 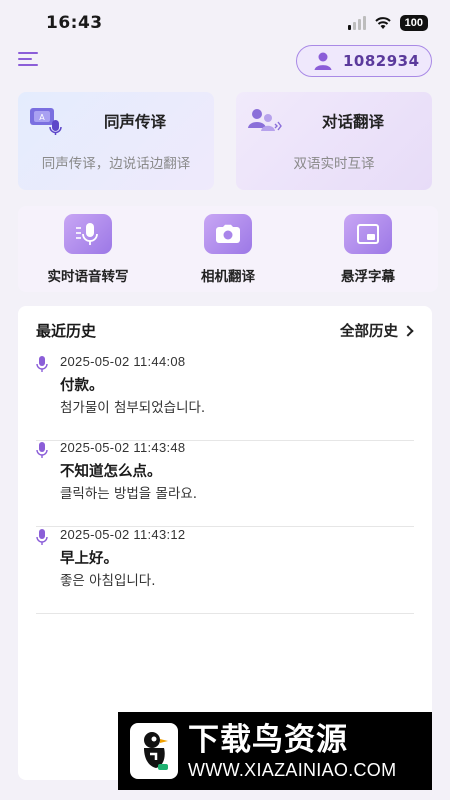 I want to click on watermark-title: 下载鸟资源, so click(x=268, y=740).